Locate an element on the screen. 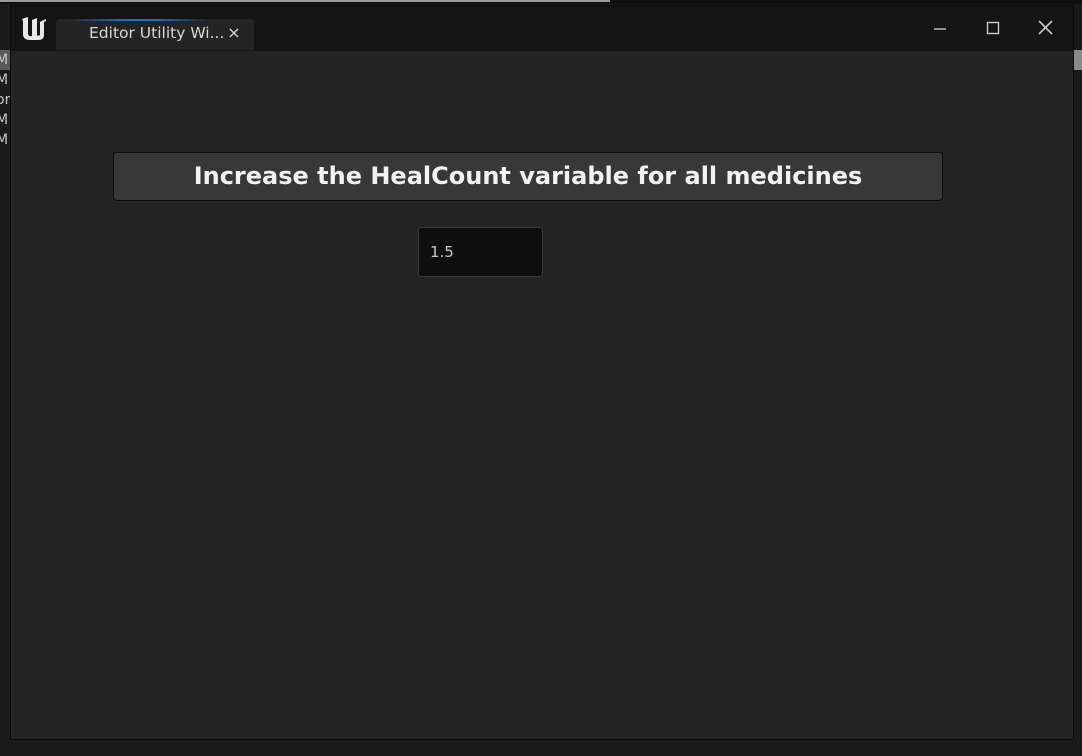  tab-active-indicator is located at coordinates (138, 20).